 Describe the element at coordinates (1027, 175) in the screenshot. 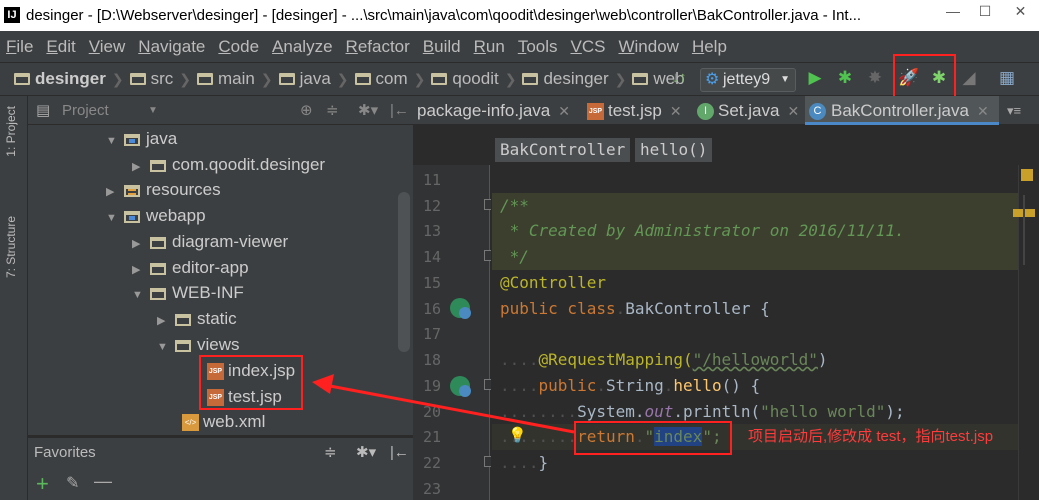

I see `warning-marker-icon` at that location.